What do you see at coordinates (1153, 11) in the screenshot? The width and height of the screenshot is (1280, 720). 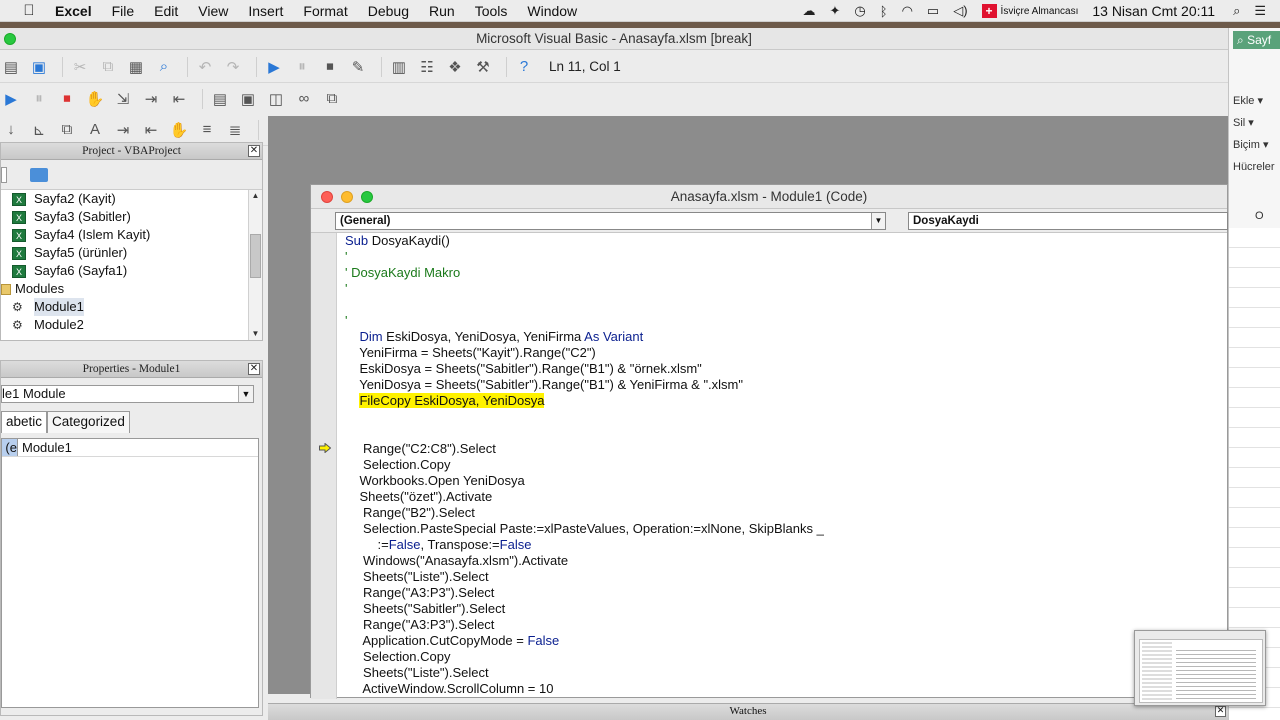 I see `clock: 13 Nisan Cmt 20:11` at bounding box center [1153, 11].